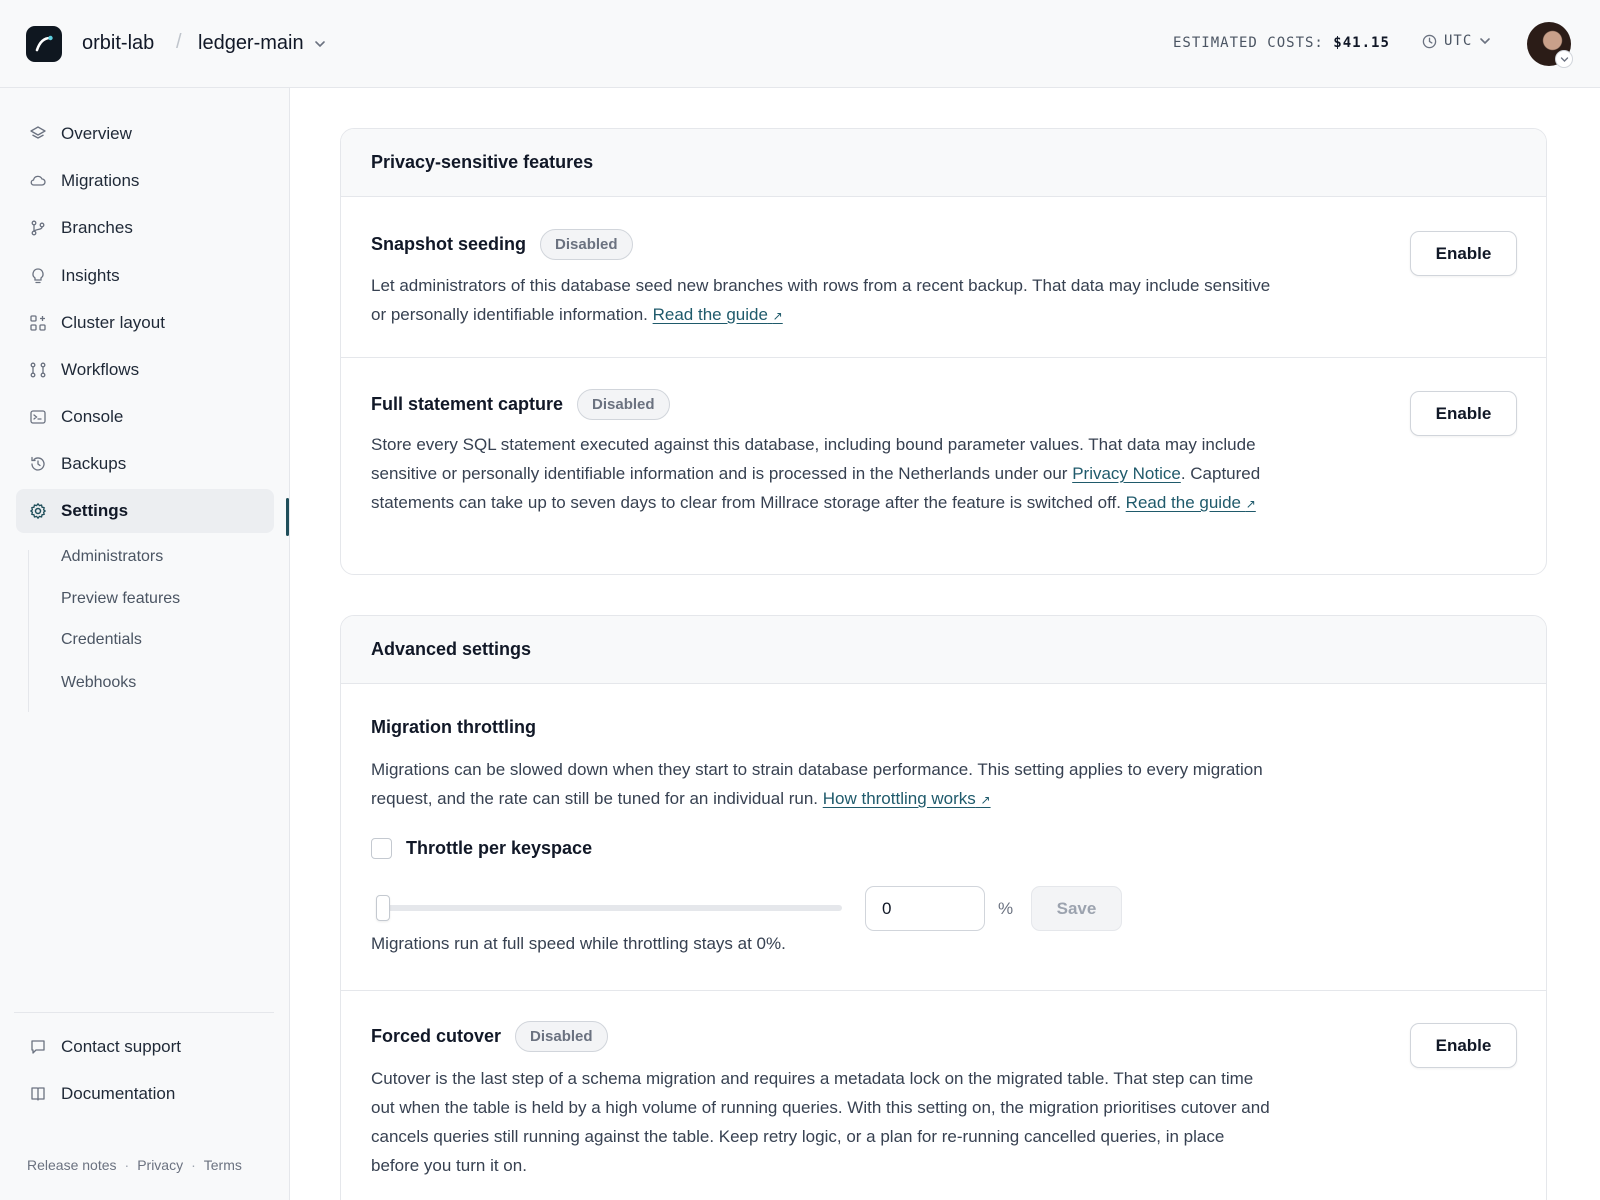 Image resolution: width=1600 pixels, height=1200 pixels. Describe the element at coordinates (145, 181) in the screenshot. I see `sidebar-item-migrations: Migrations` at that location.